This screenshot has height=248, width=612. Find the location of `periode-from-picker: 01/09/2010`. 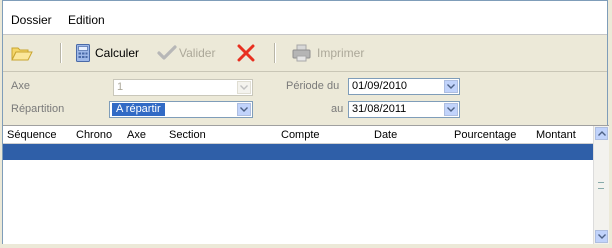

periode-from-picker: 01/09/2010 is located at coordinates (404, 86).